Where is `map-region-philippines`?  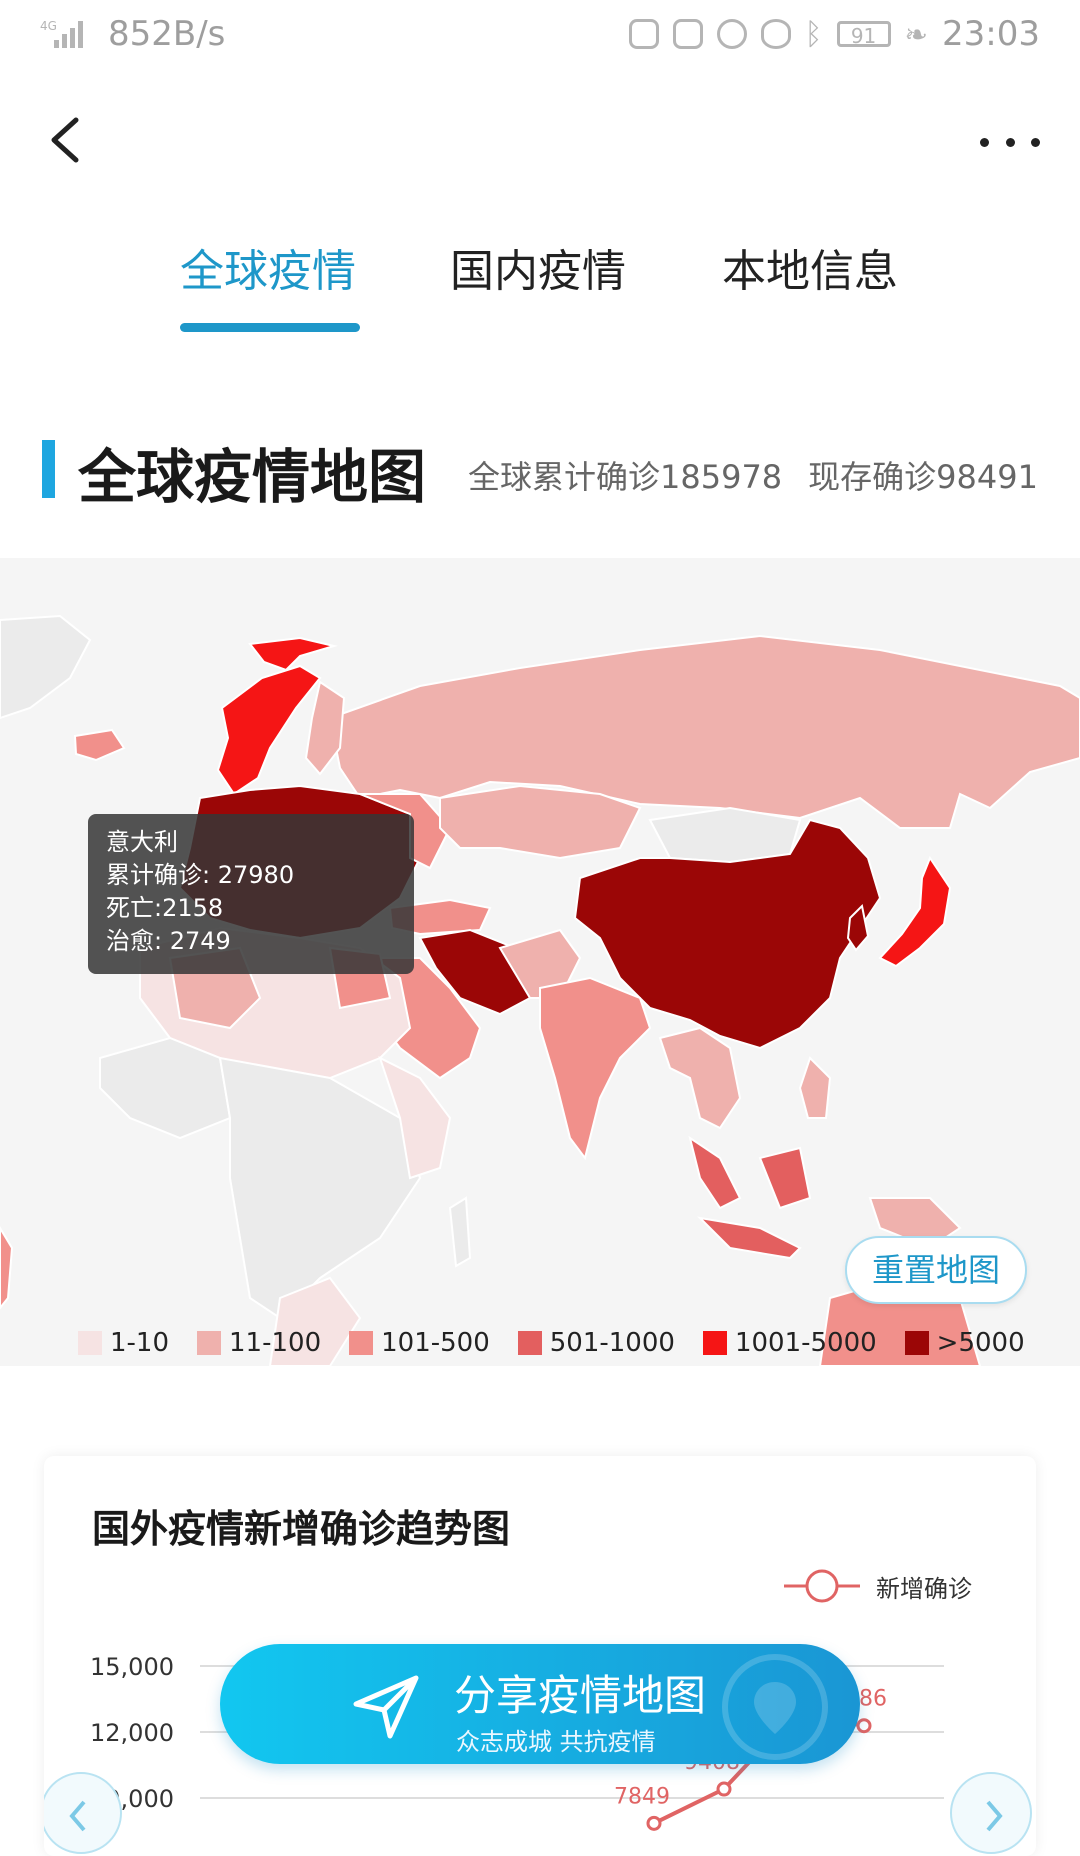 map-region-philippines is located at coordinates (815, 1087).